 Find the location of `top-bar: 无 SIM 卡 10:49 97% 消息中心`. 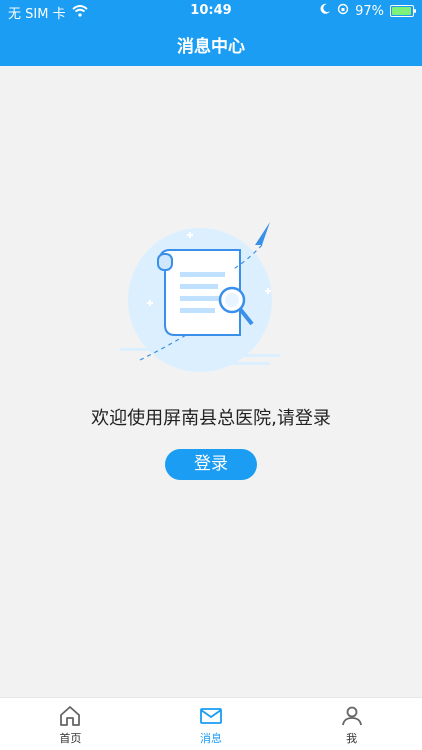

top-bar: 无 SIM 卡 10:49 97% 消息中心 is located at coordinates (211, 33).